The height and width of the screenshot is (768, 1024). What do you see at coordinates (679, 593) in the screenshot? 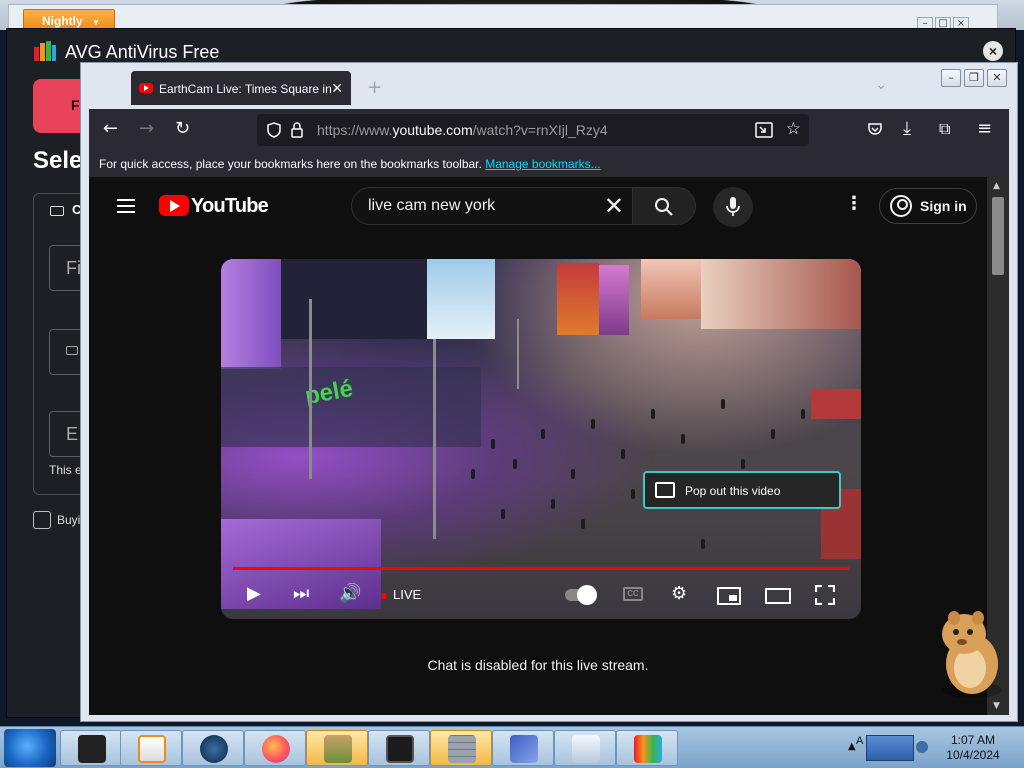
I see `settings-gear-icon: ⚙` at bounding box center [679, 593].